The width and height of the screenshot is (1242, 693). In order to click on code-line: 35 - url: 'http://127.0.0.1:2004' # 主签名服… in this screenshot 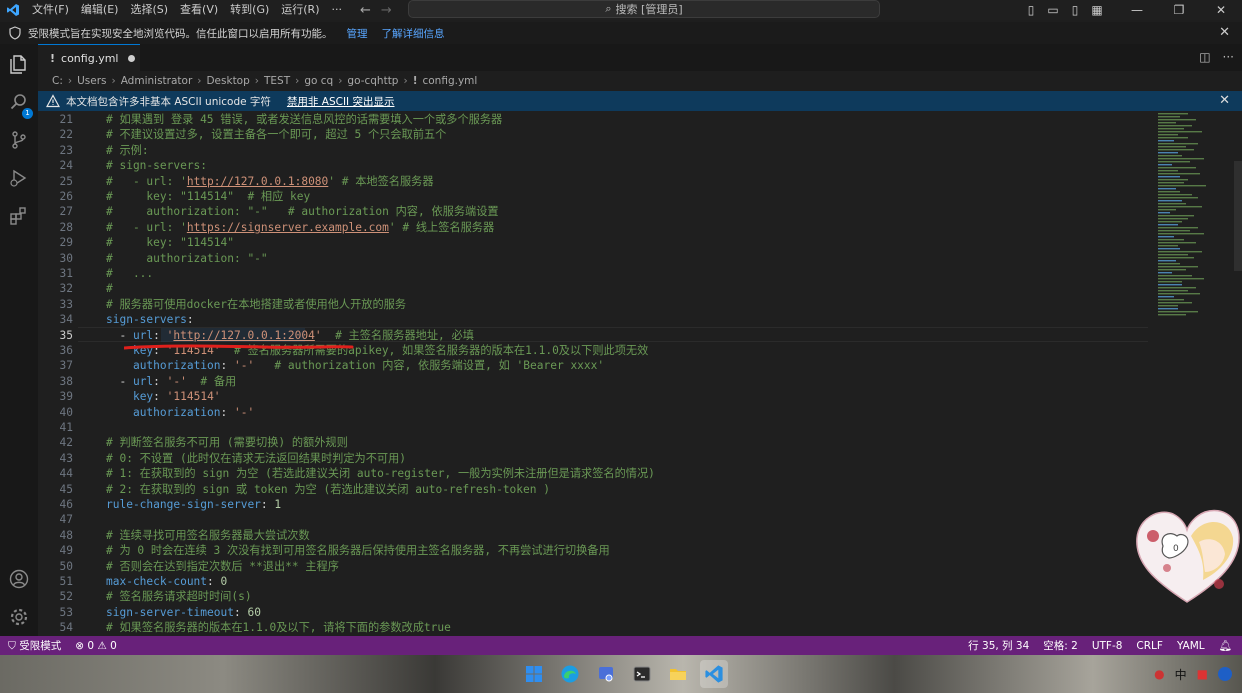, I will do `click(593, 335)`.